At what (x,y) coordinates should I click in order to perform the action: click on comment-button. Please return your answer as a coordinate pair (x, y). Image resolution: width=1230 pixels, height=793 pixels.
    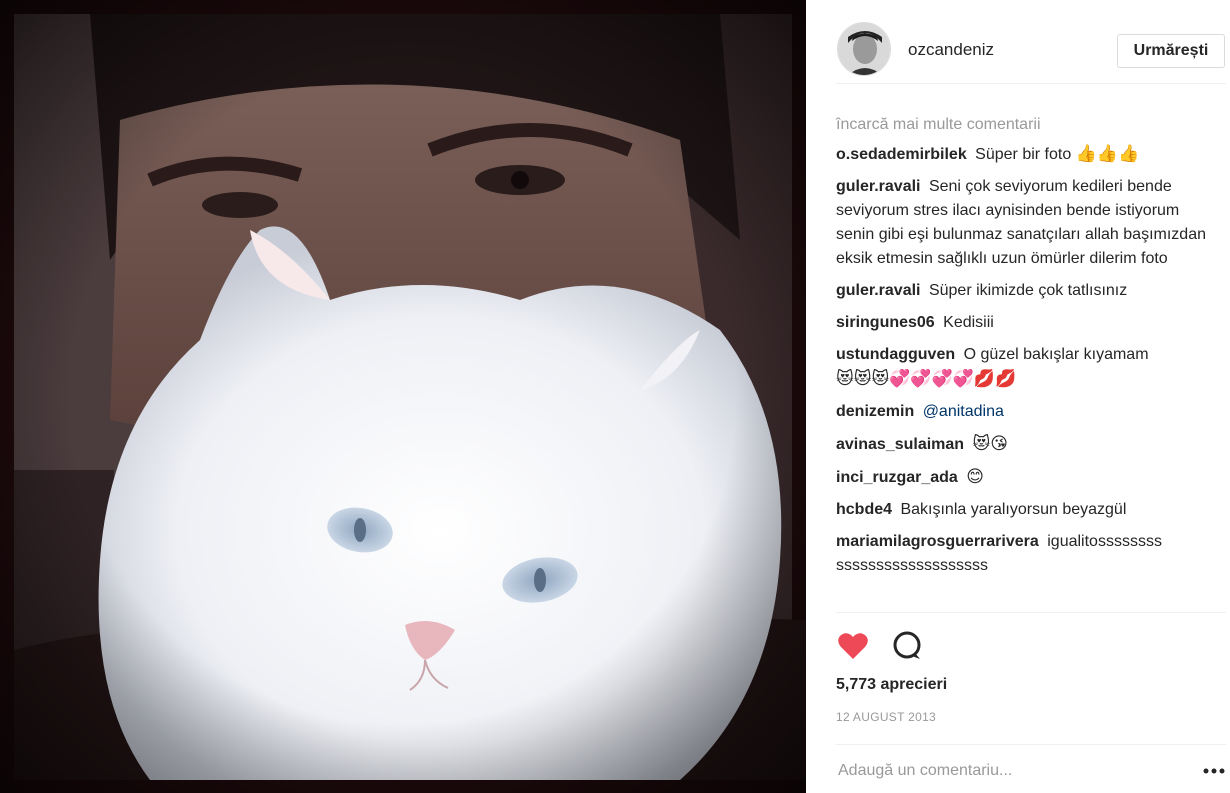
    Looking at the image, I should click on (907, 646).